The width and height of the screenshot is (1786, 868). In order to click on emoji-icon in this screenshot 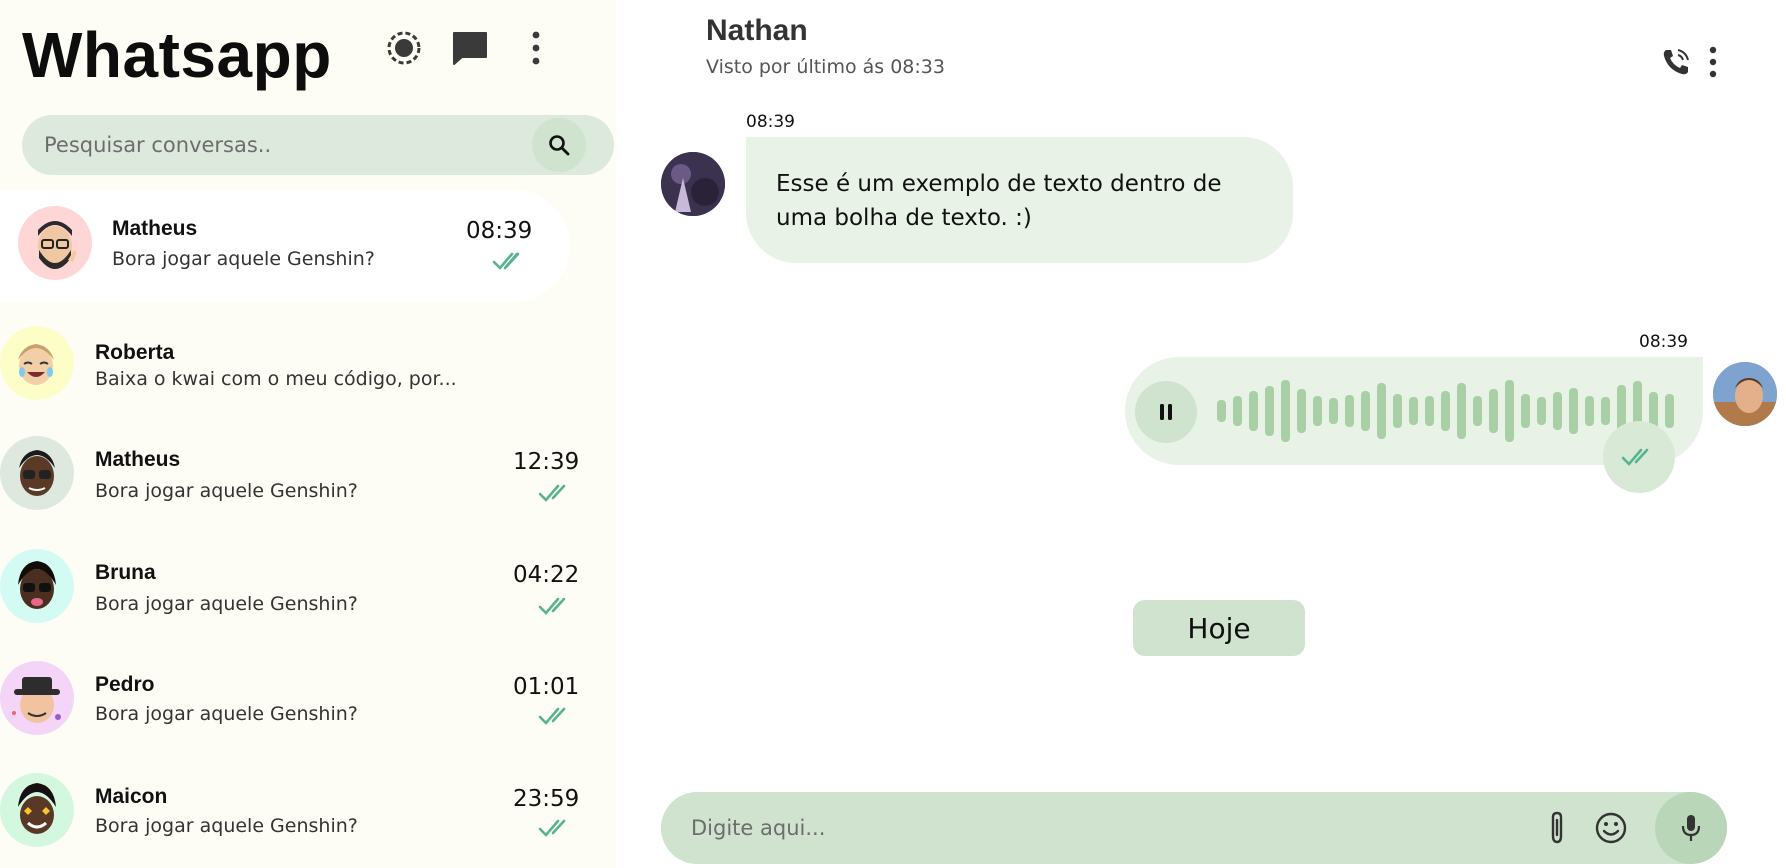, I will do `click(1611, 828)`.